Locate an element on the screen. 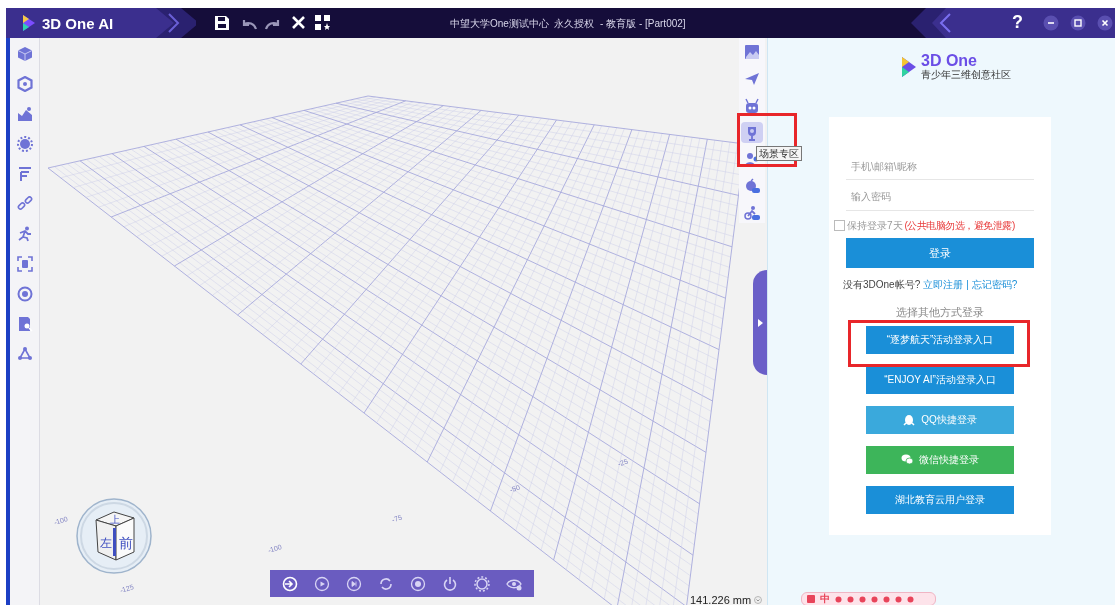 This screenshot has height=605, width=1115. login-option-button: 湖北教育云用户登录 is located at coordinates (940, 499).